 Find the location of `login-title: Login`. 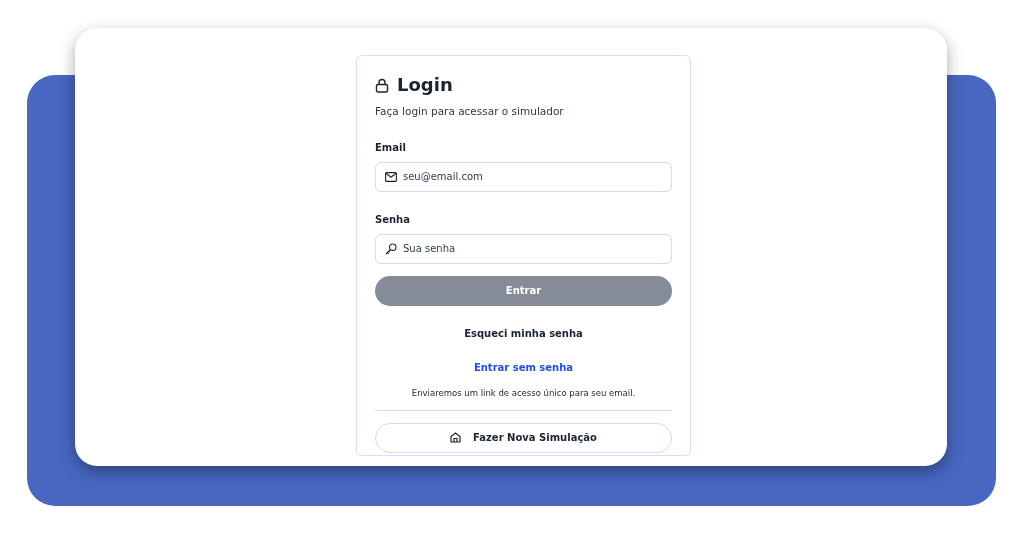

login-title: Login is located at coordinates (425, 85).